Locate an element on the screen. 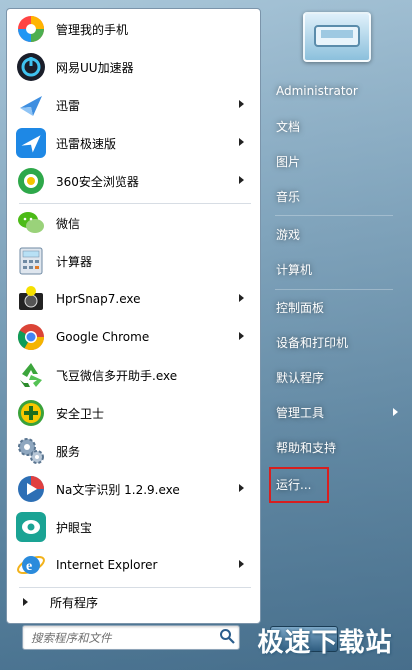  right-item-label: 图片 is located at coordinates (288, 161).